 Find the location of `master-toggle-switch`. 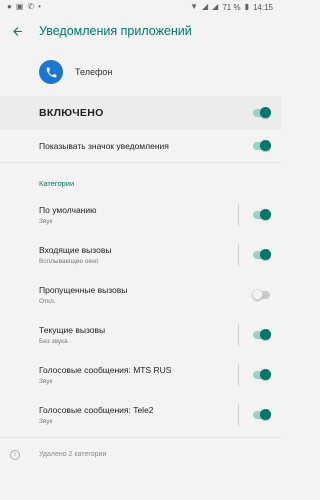

master-toggle-switch is located at coordinates (262, 112).